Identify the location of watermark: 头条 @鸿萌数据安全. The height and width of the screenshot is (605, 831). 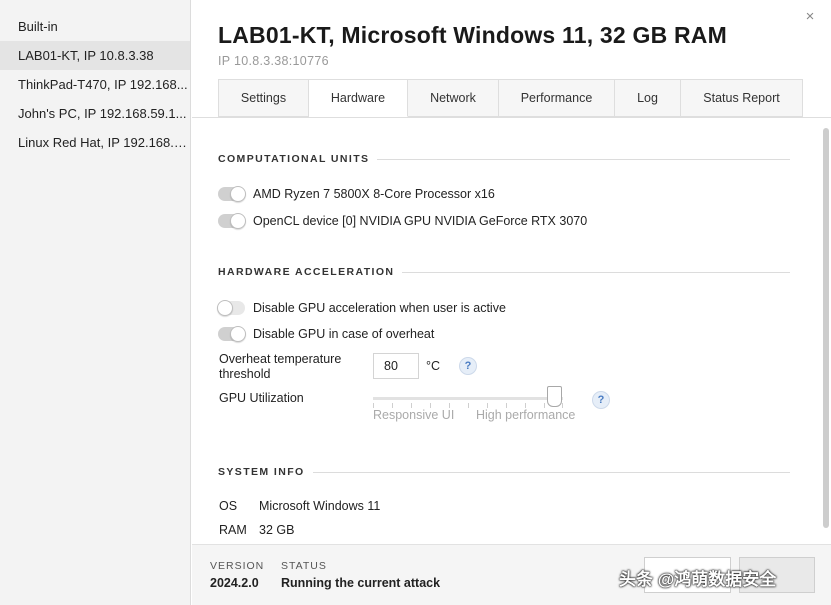
(698, 579).